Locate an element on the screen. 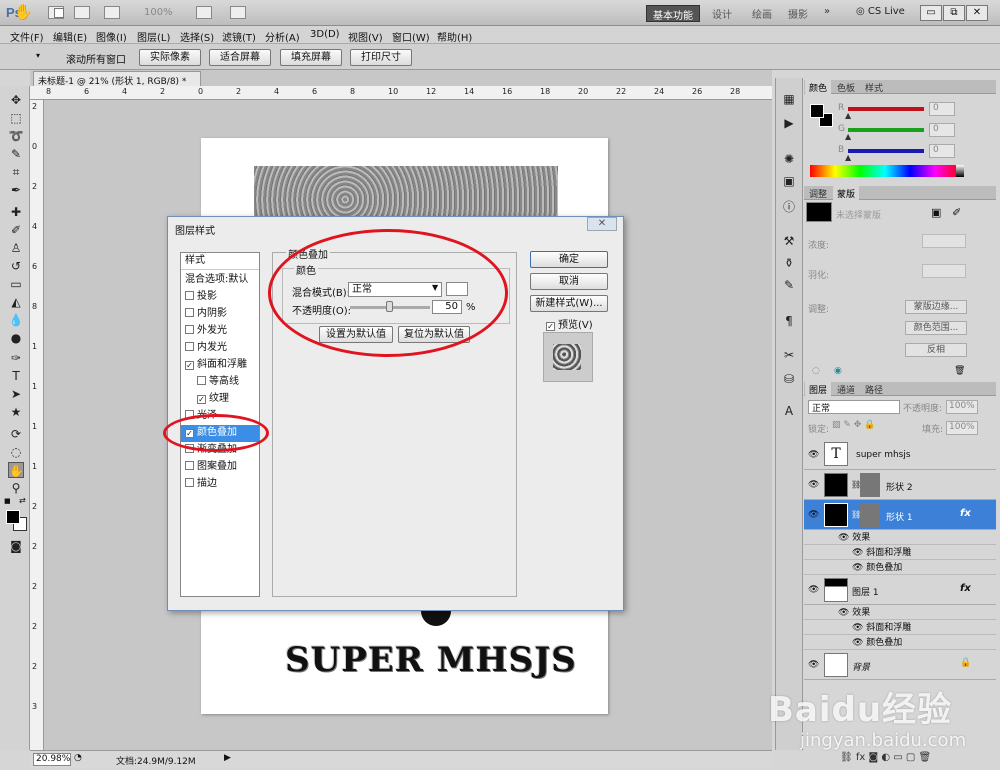 The image size is (1000, 770). style-item: 内阴影 is located at coordinates (220, 314).